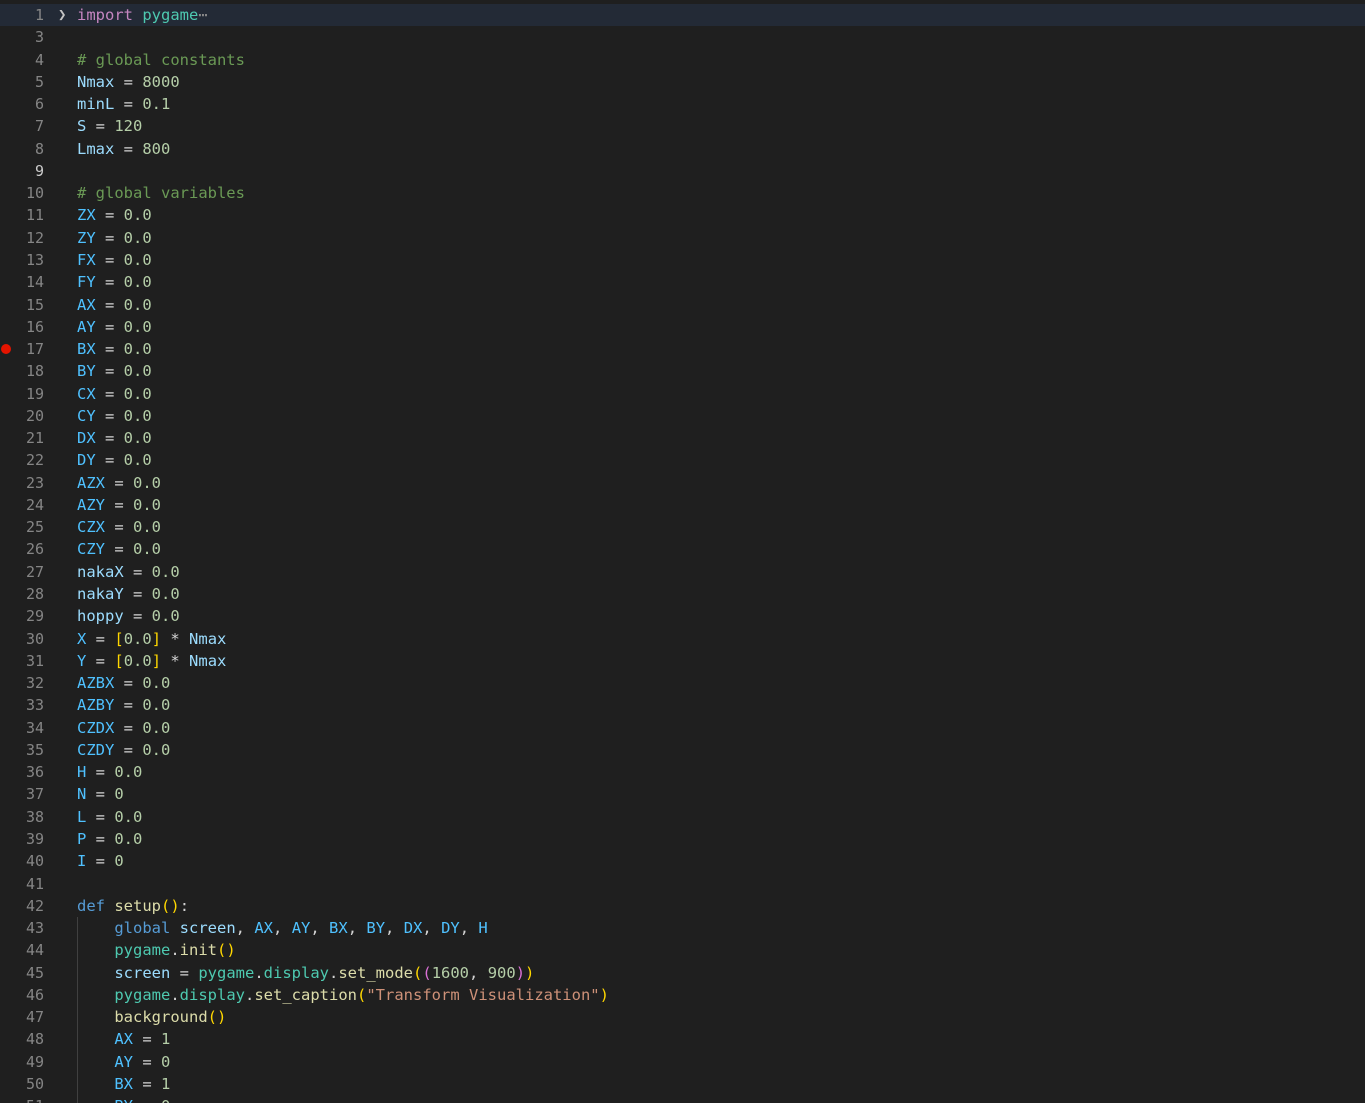  Describe the element at coordinates (682, 349) in the screenshot. I see `code-line: 17 BX = 0.0` at that location.